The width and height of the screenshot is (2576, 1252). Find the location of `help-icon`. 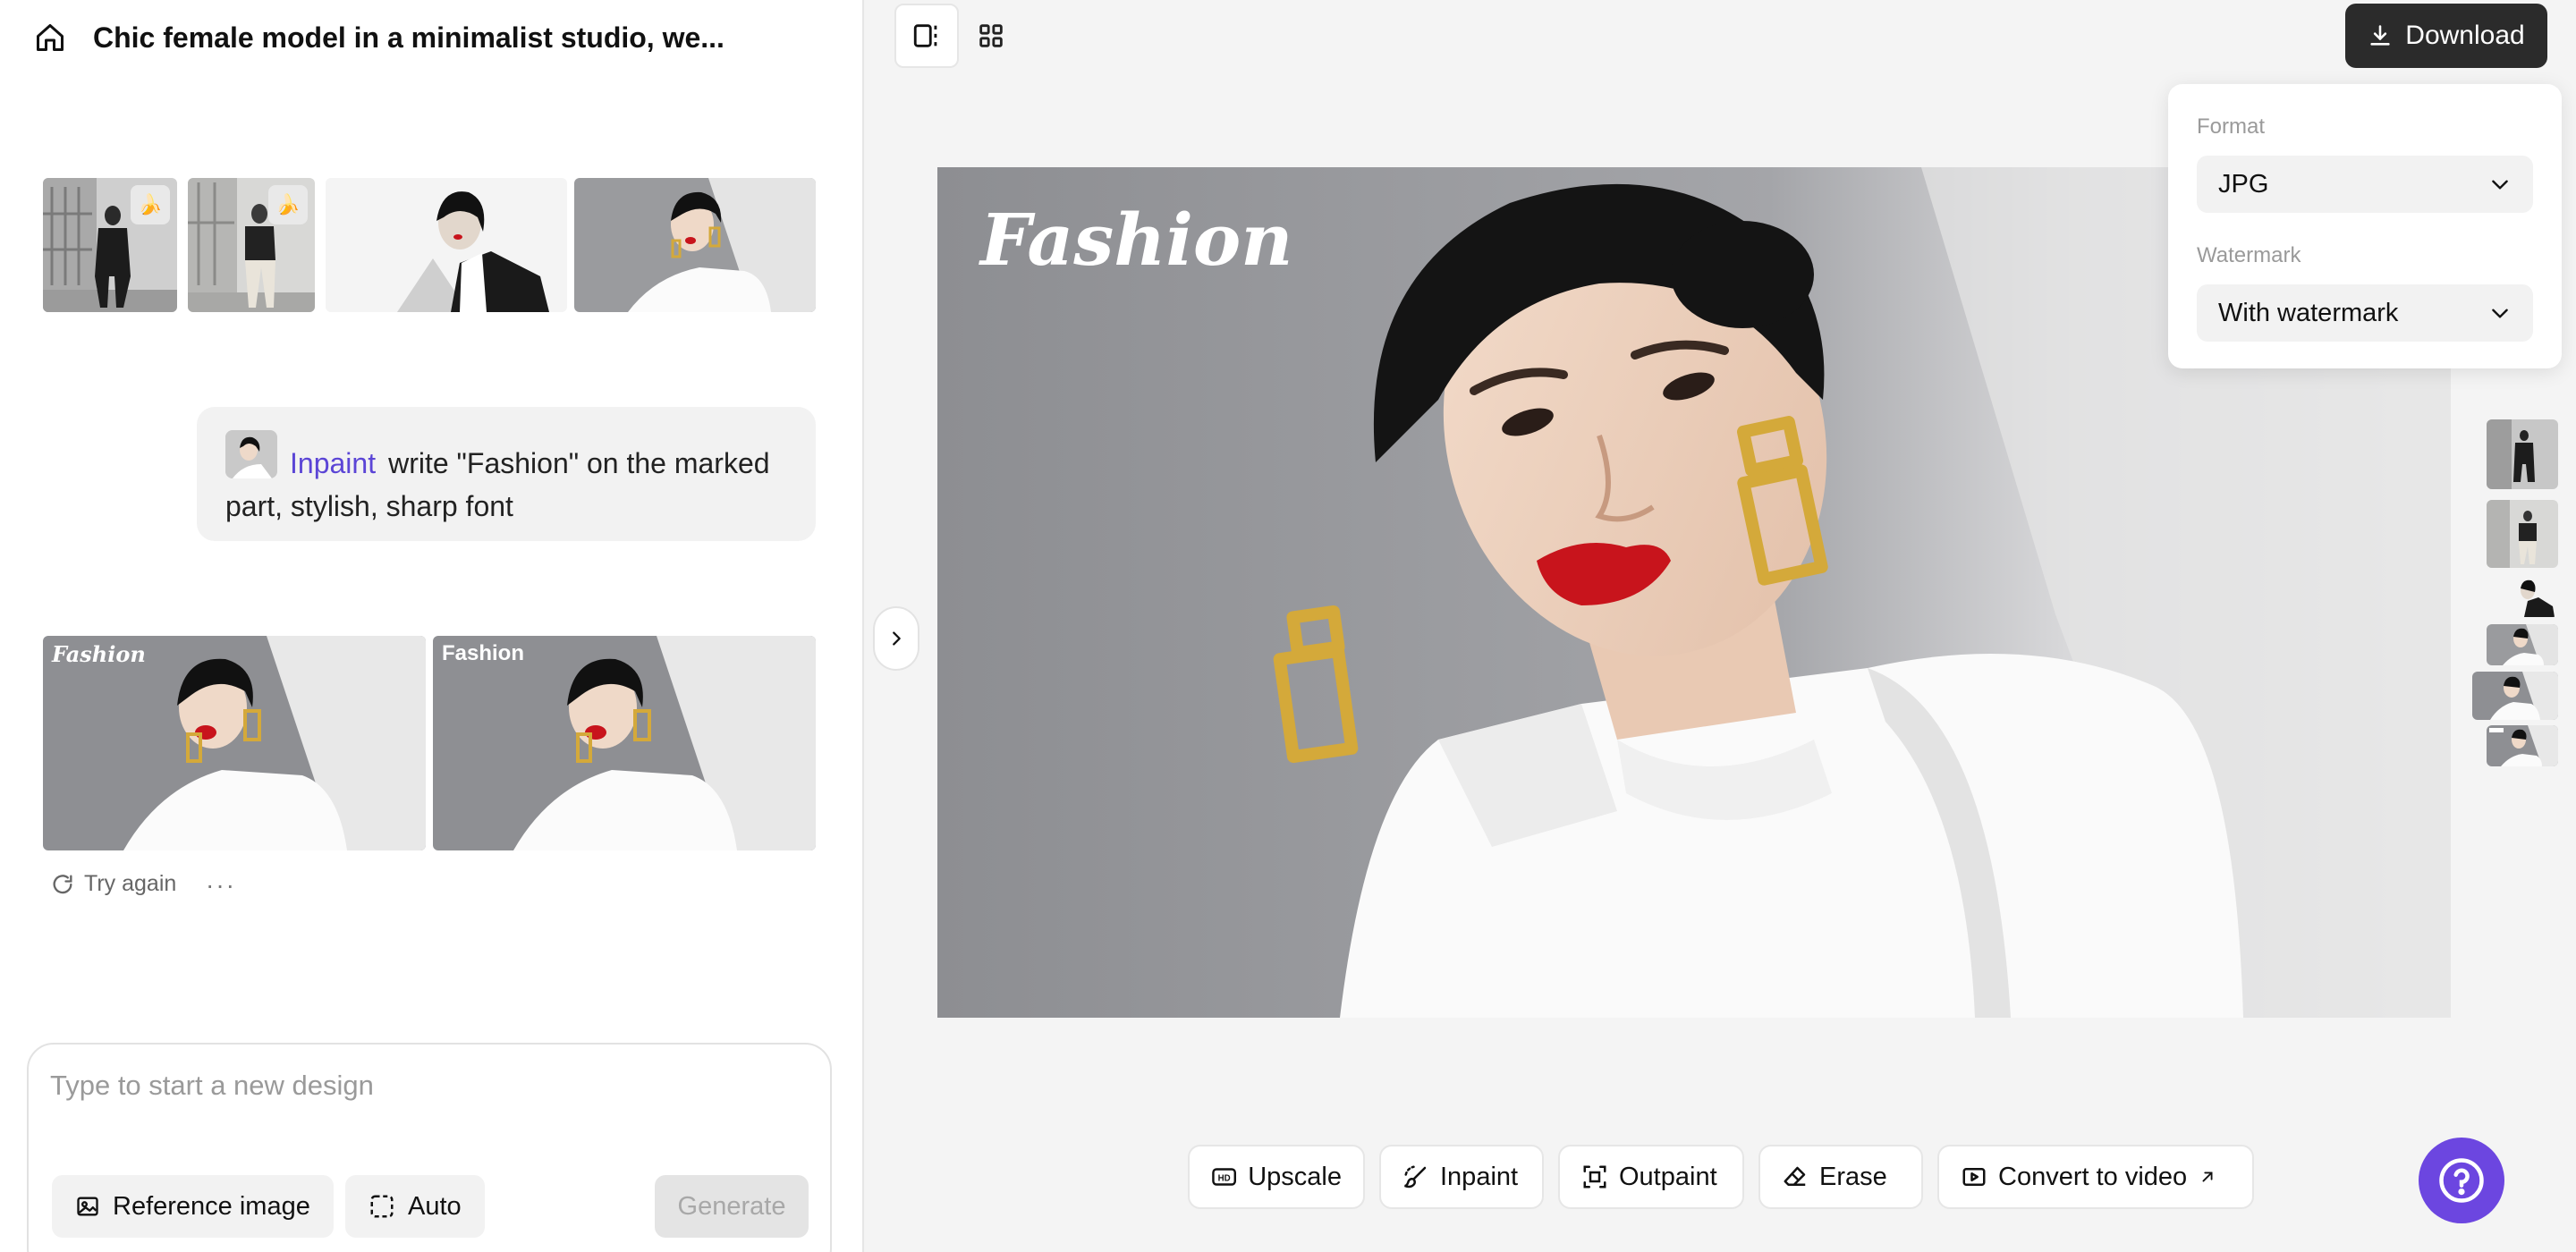

help-icon is located at coordinates (2461, 1180).